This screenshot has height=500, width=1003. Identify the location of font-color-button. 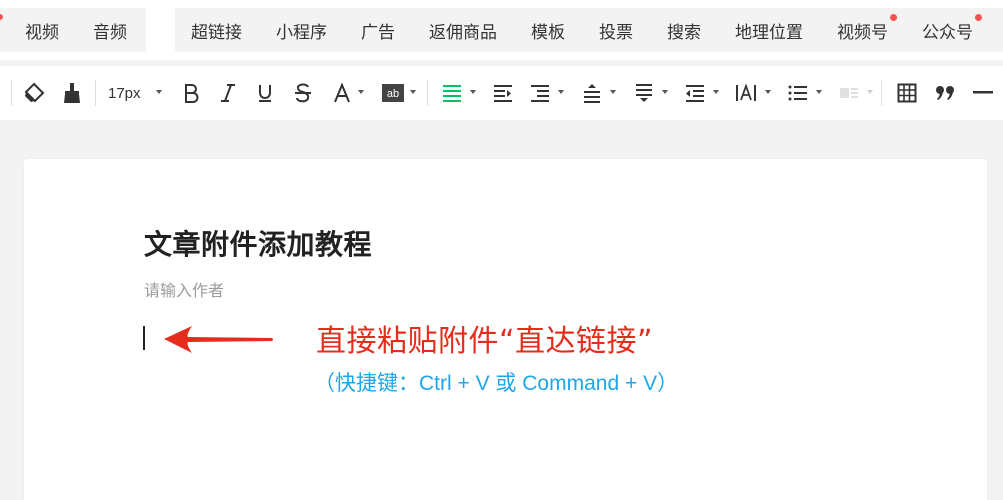
(347, 93).